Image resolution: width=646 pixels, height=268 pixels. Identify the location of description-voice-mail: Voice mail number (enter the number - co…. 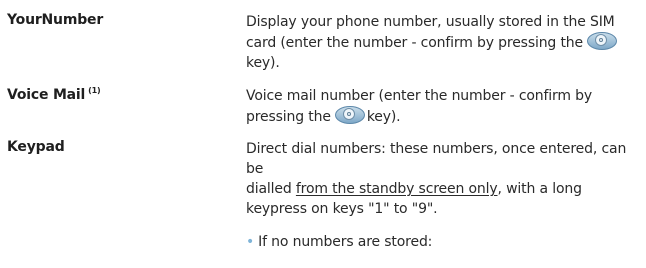
(443, 106).